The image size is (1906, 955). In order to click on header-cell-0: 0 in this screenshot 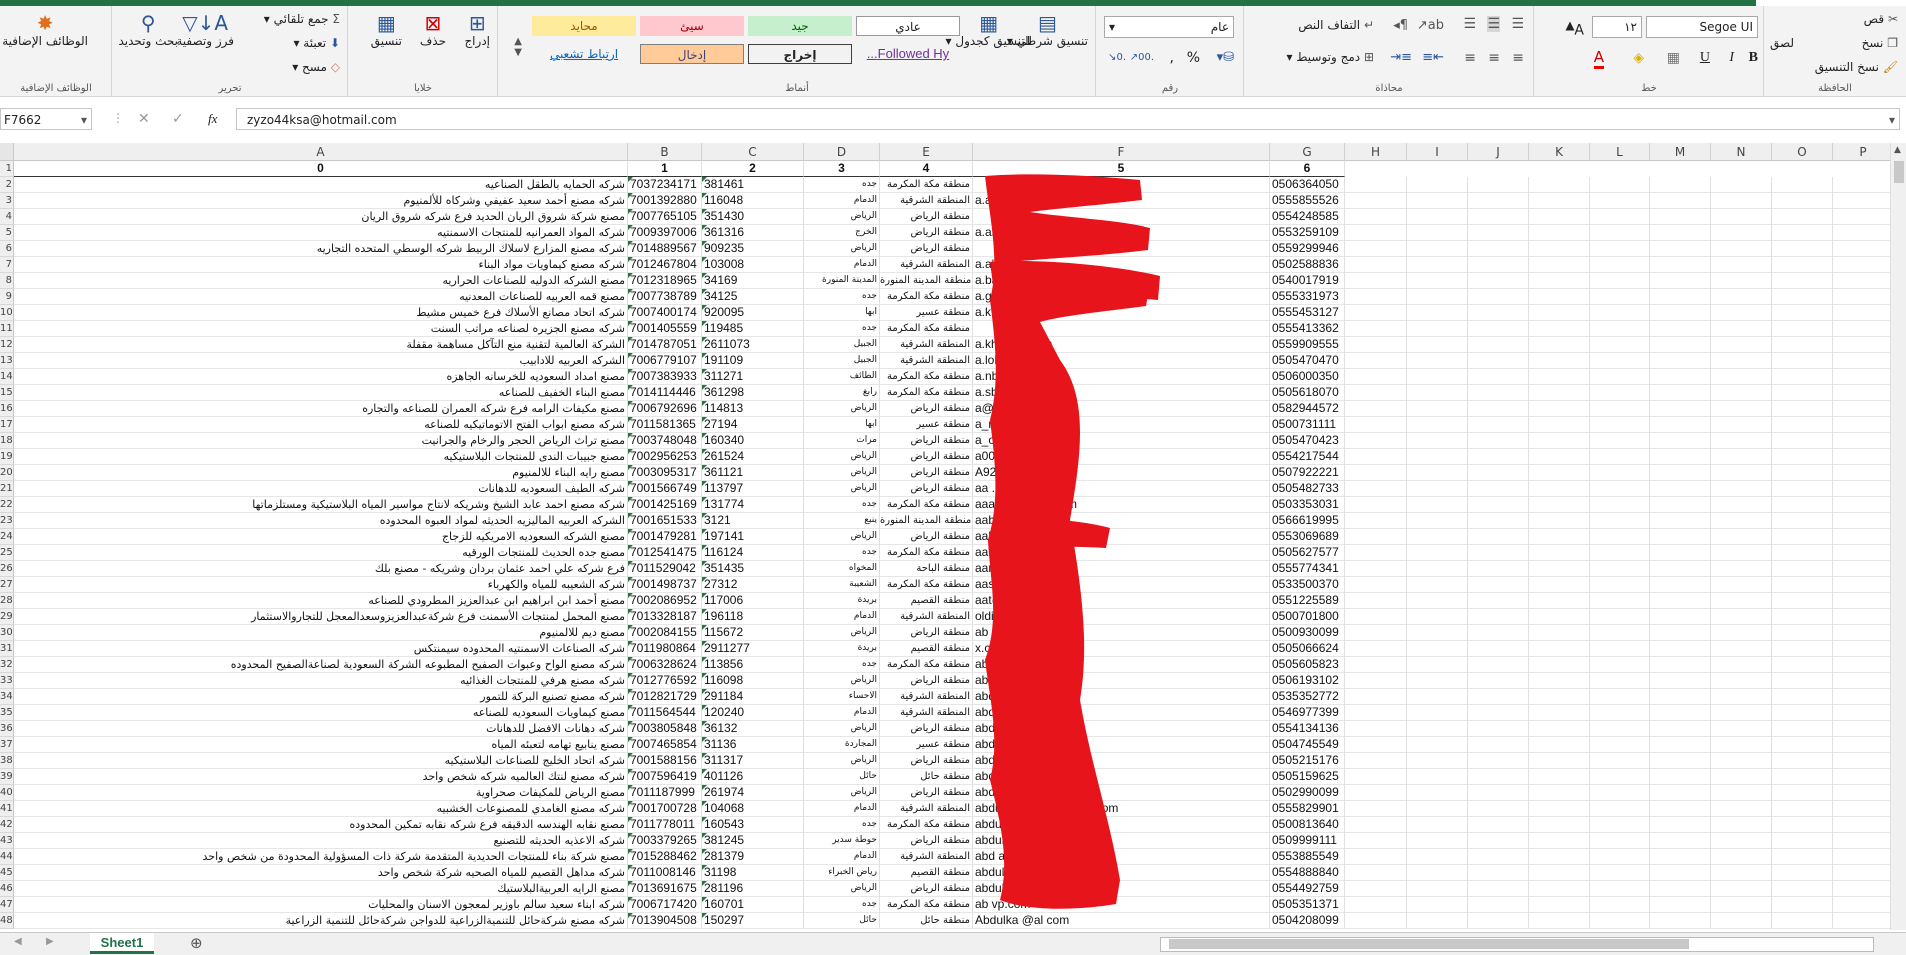, I will do `click(321, 169)`.